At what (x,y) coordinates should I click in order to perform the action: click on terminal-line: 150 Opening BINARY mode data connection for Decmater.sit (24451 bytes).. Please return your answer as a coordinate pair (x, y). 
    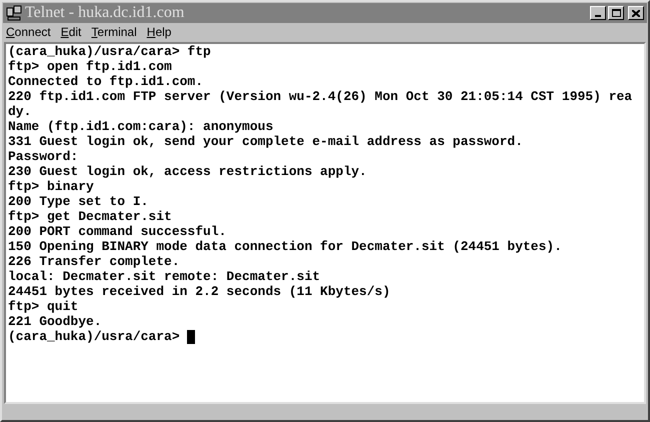
    Looking at the image, I should click on (285, 246).